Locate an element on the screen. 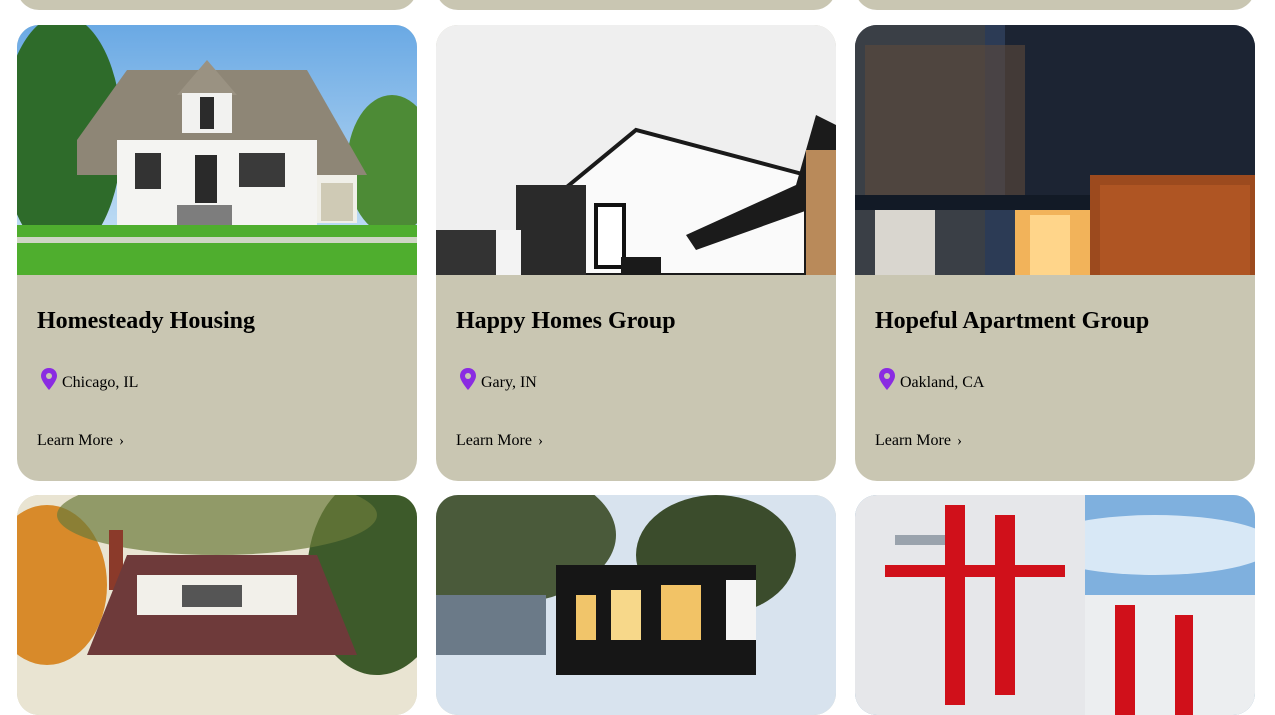 This screenshot has width=1275, height=715. card-location: Gary, IN is located at coordinates (498, 380).